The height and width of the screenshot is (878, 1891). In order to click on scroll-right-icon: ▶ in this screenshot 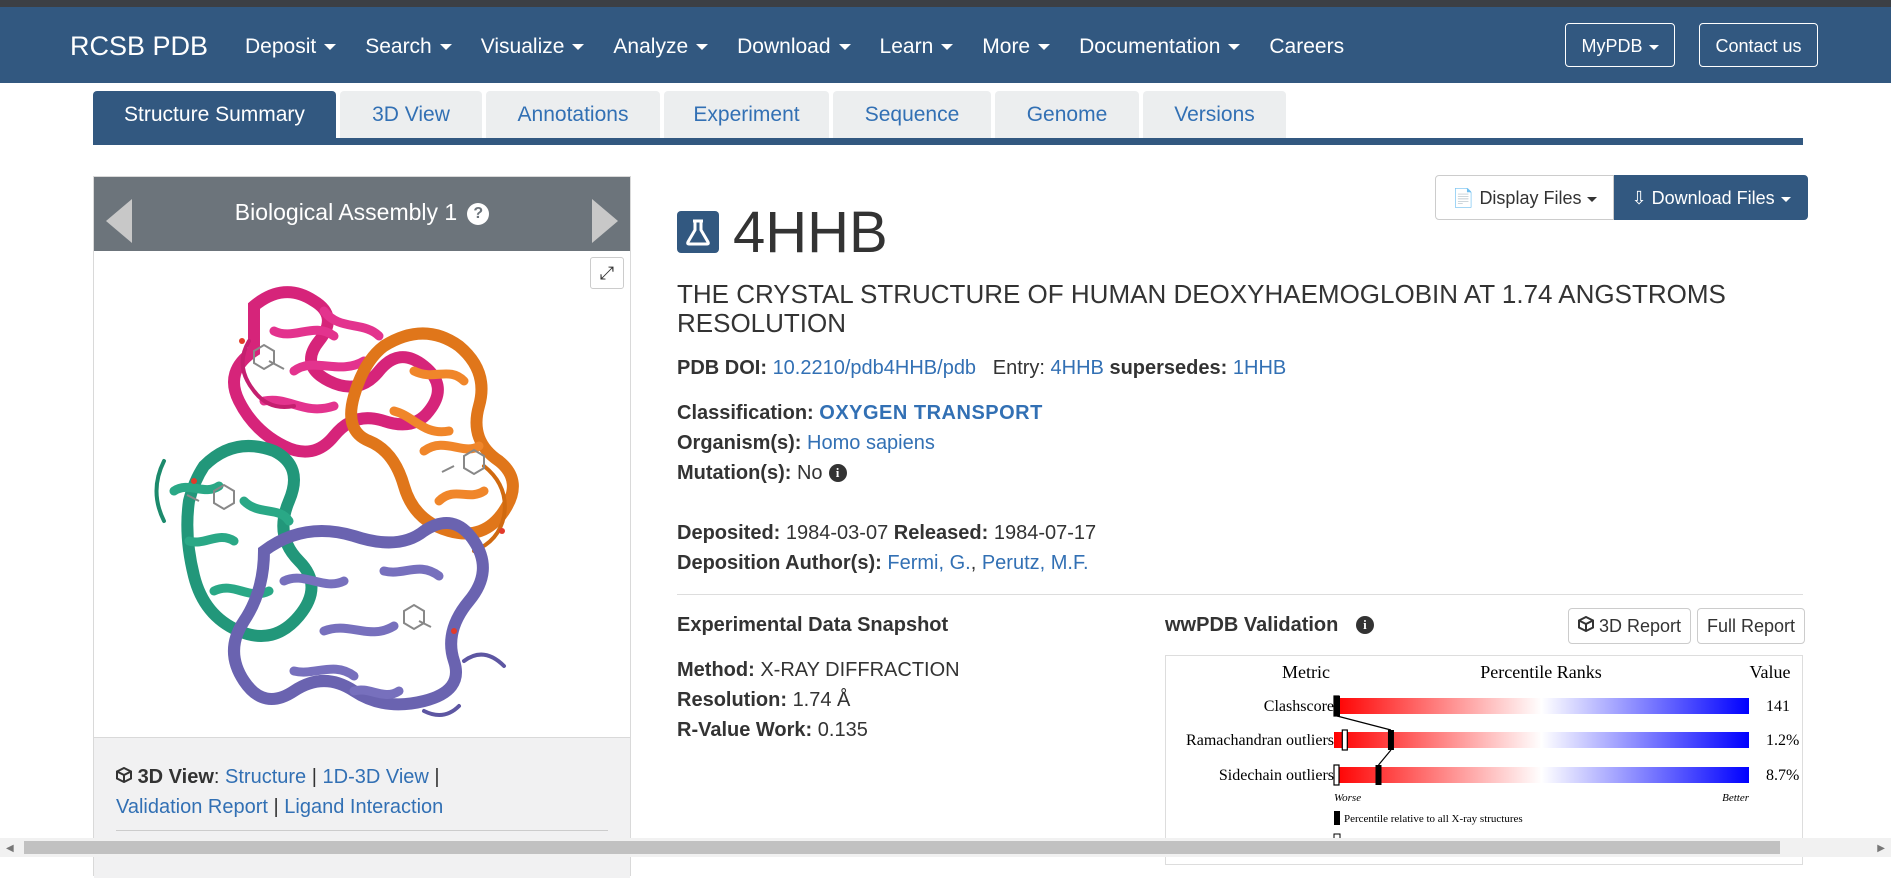, I will do `click(1881, 848)`.